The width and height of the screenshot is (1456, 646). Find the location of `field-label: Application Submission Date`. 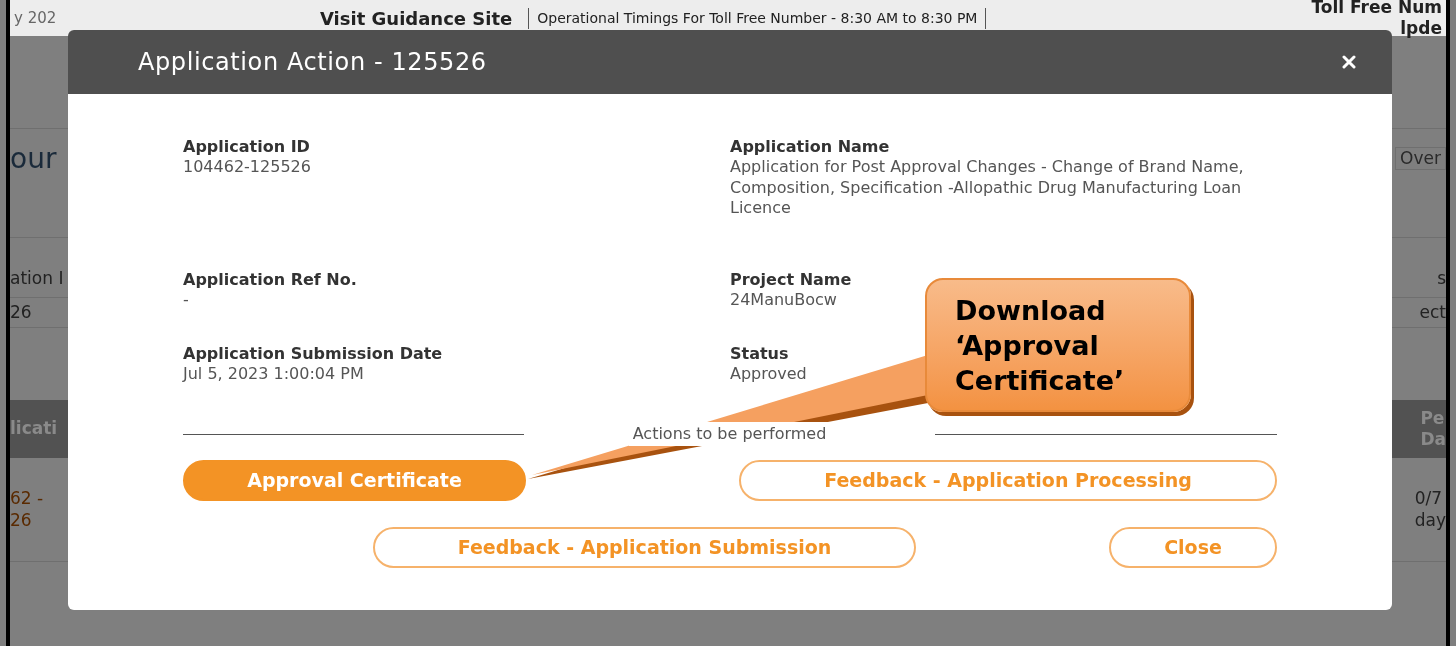

field-label: Application Submission Date is located at coordinates (313, 353).